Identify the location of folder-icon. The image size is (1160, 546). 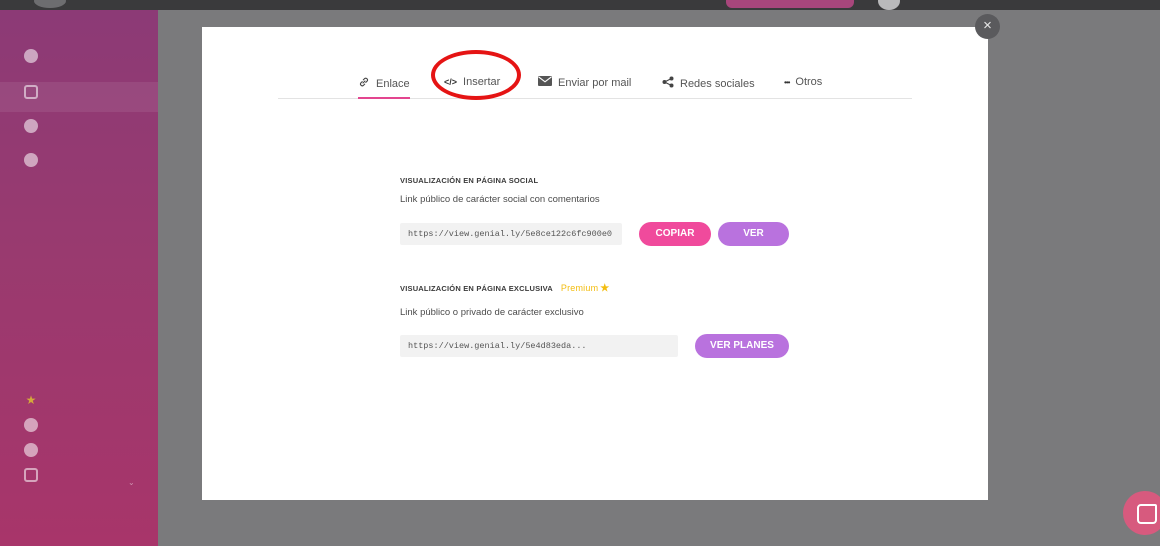
(31, 92).